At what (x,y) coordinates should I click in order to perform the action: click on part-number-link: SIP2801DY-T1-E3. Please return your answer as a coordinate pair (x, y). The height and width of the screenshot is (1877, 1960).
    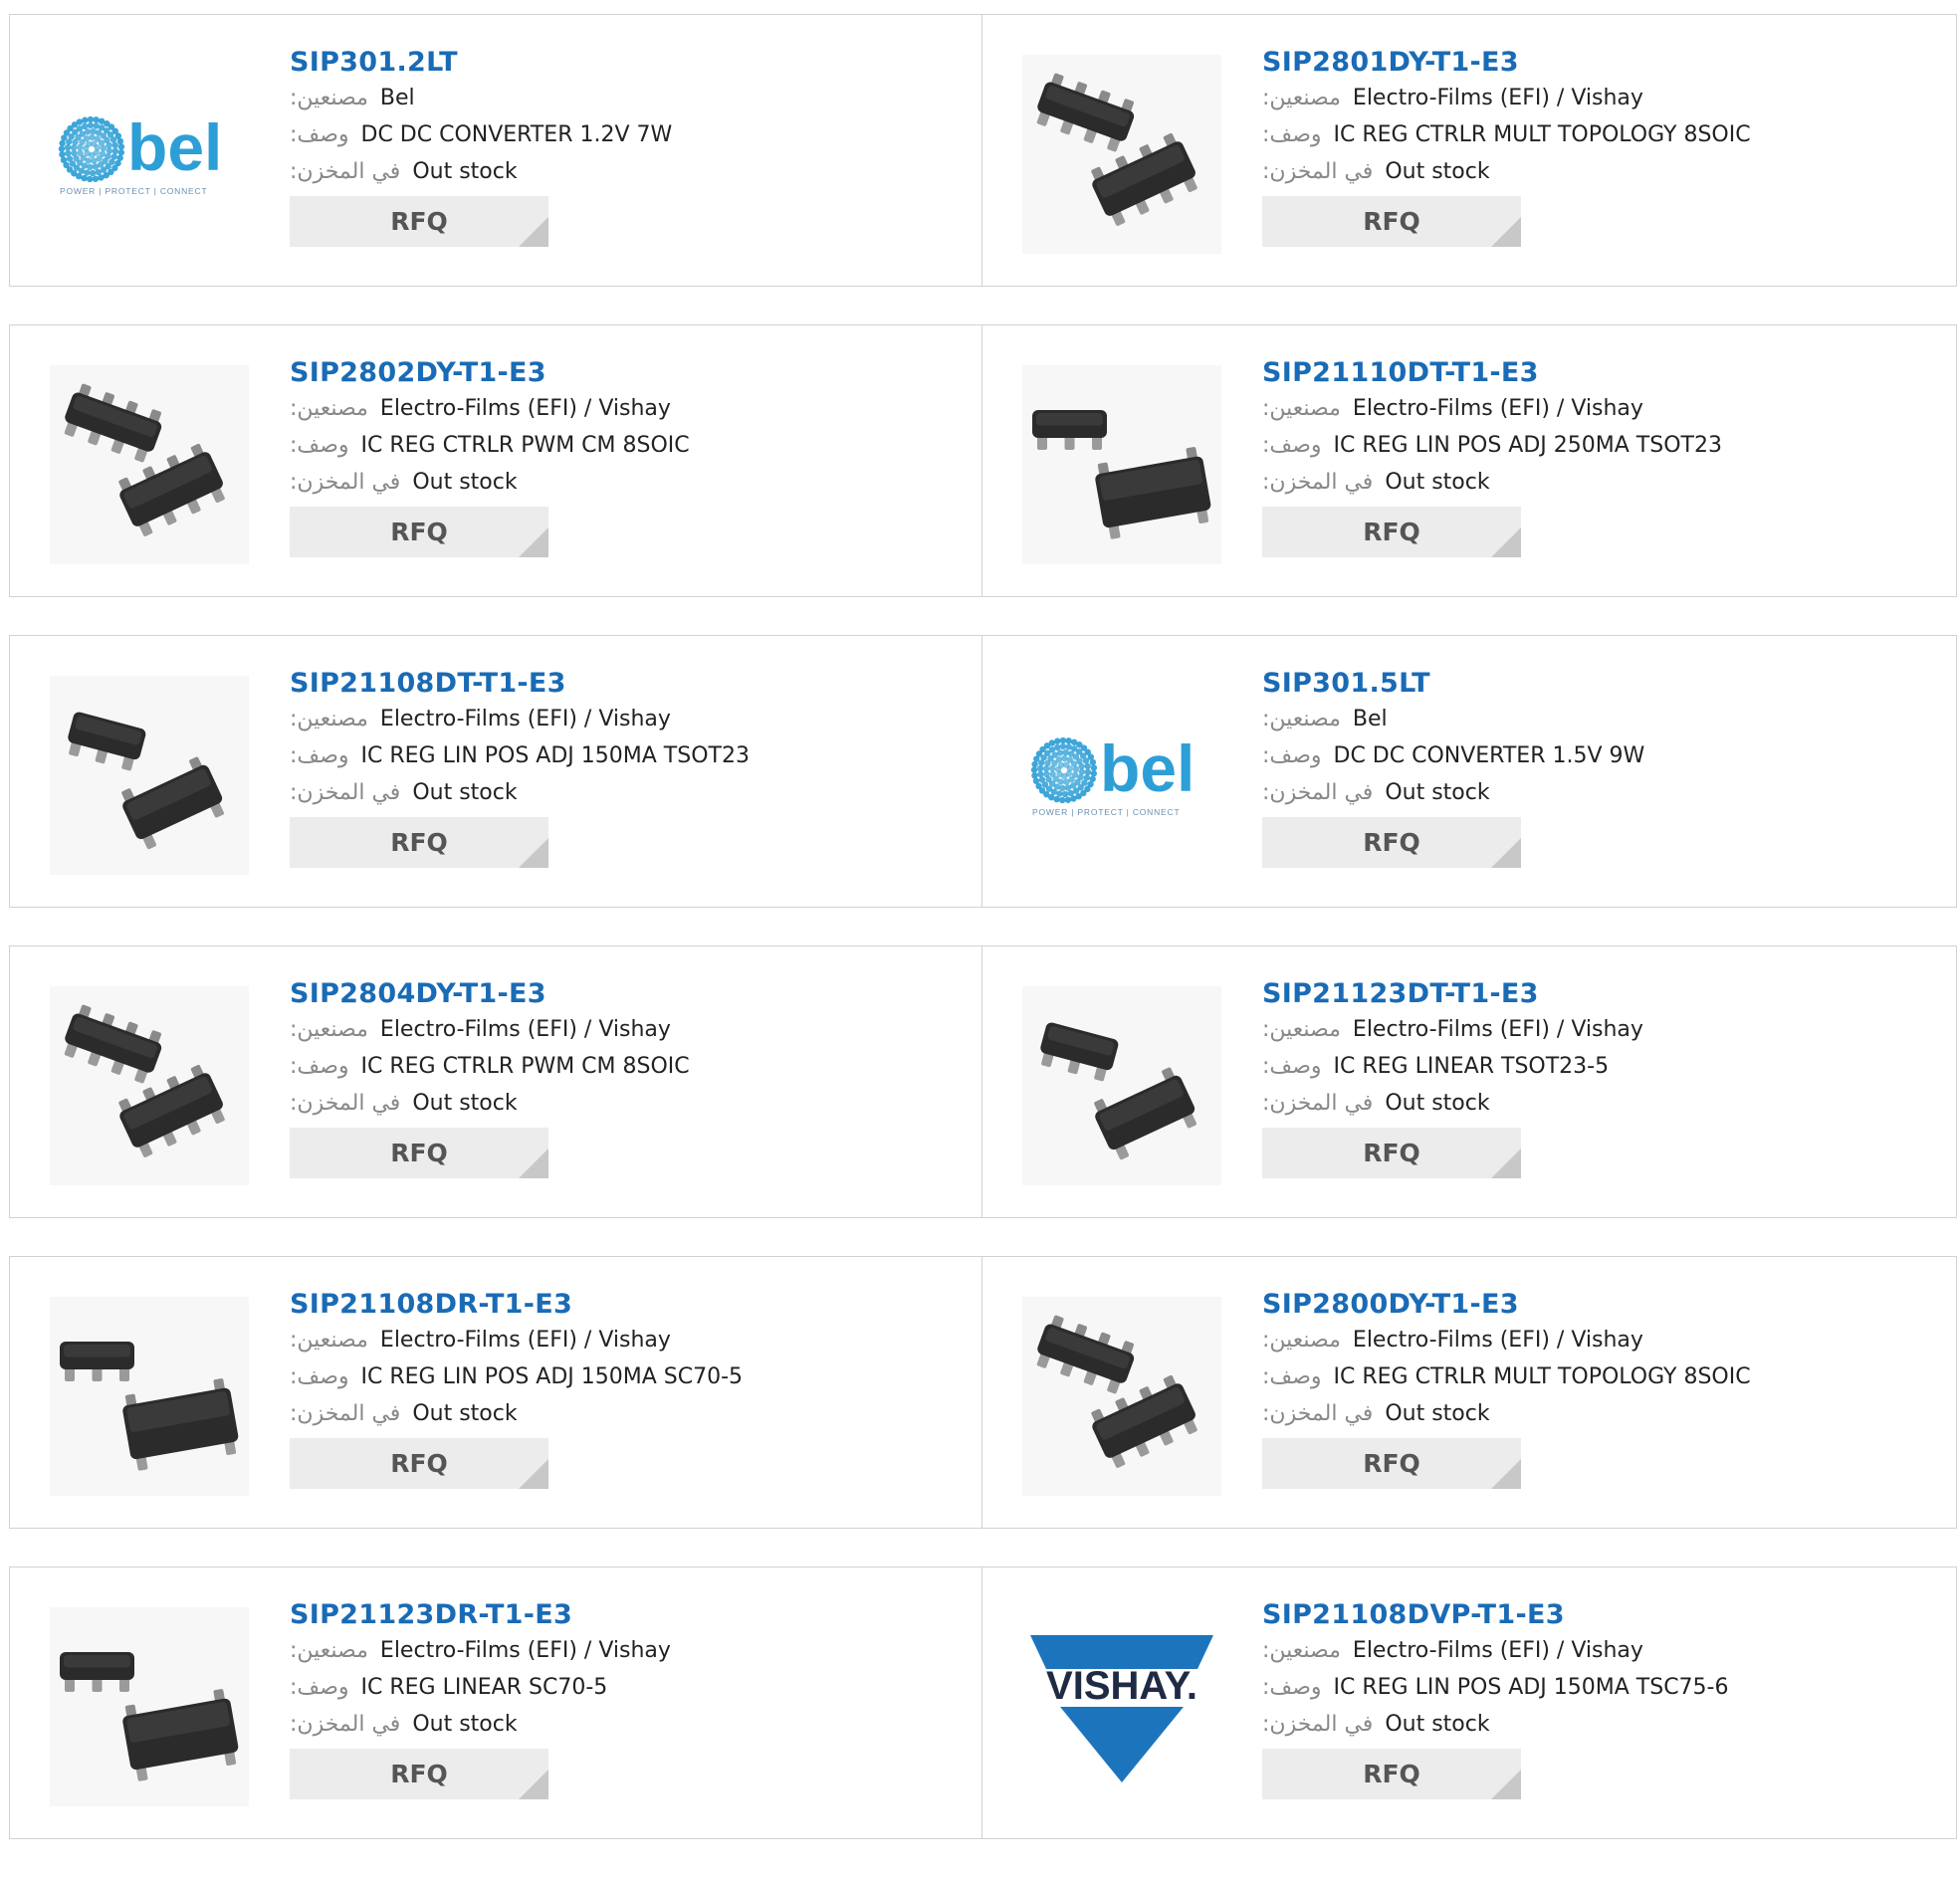
    Looking at the image, I should click on (1604, 63).